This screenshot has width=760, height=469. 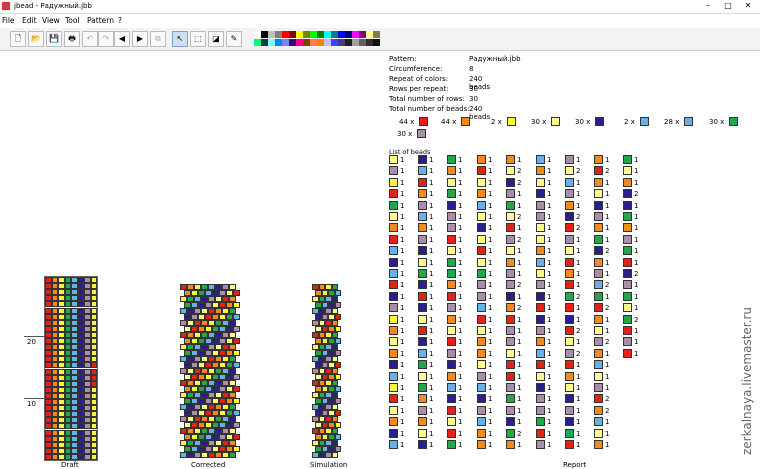 What do you see at coordinates (8, 20) in the screenshot?
I see `menu-file: File` at bounding box center [8, 20].